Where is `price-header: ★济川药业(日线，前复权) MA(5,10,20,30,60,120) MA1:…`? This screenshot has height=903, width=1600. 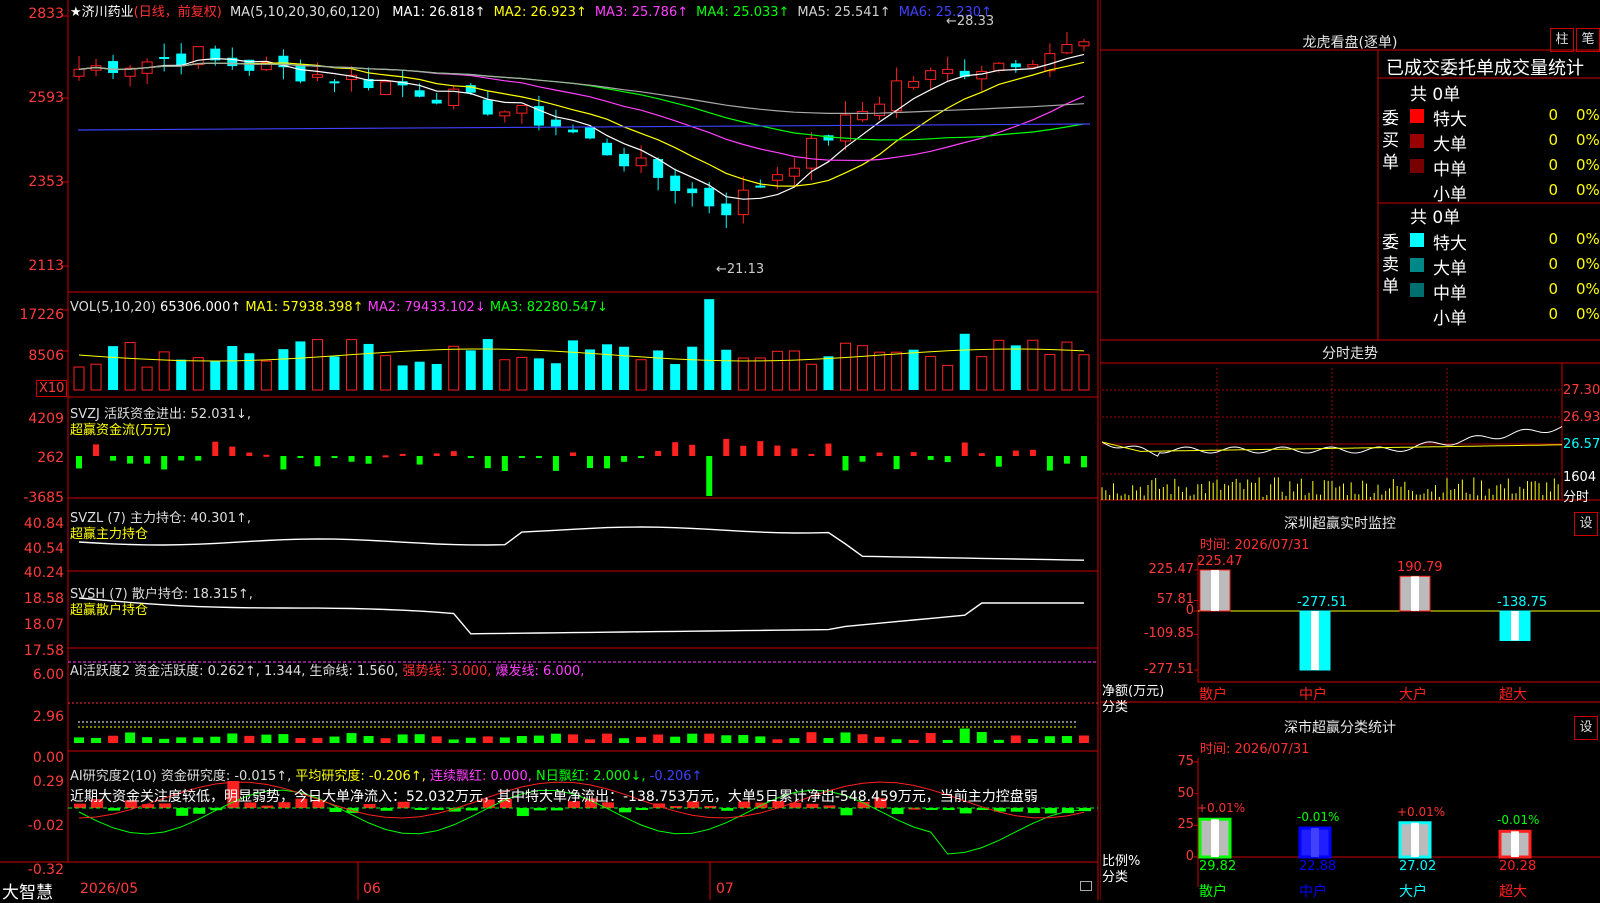
price-header: ★济川药业(日线，前复权) MA(5,10,20,30,60,120) MA1:… is located at coordinates (531, 10).